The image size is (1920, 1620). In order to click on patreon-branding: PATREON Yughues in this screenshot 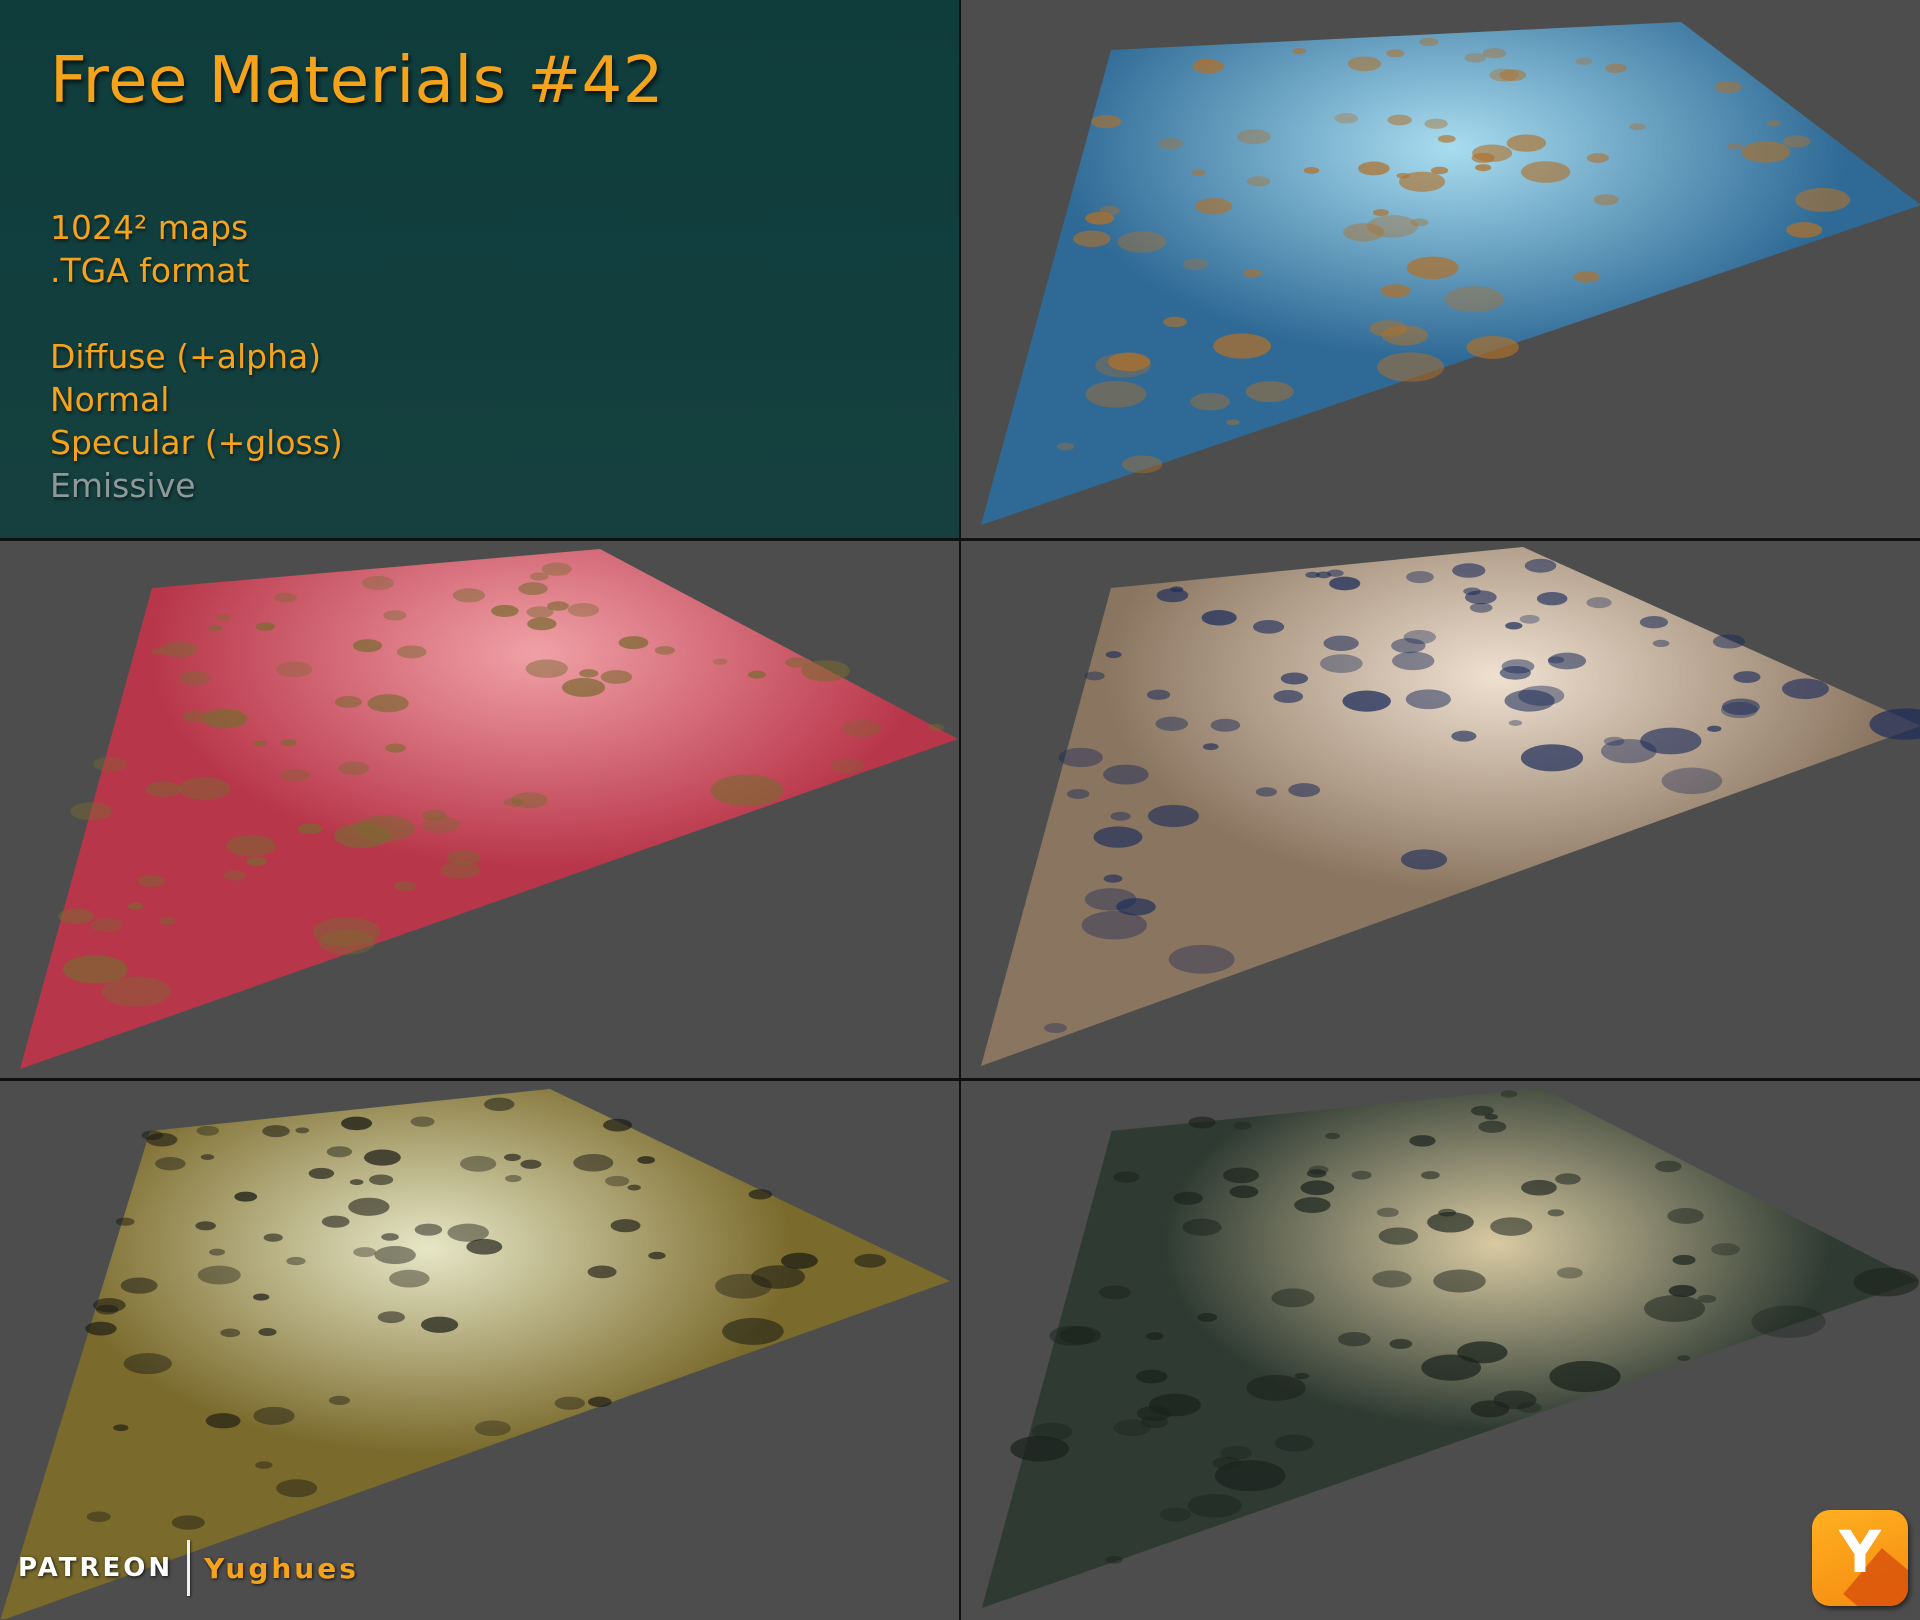, I will do `click(188, 1568)`.